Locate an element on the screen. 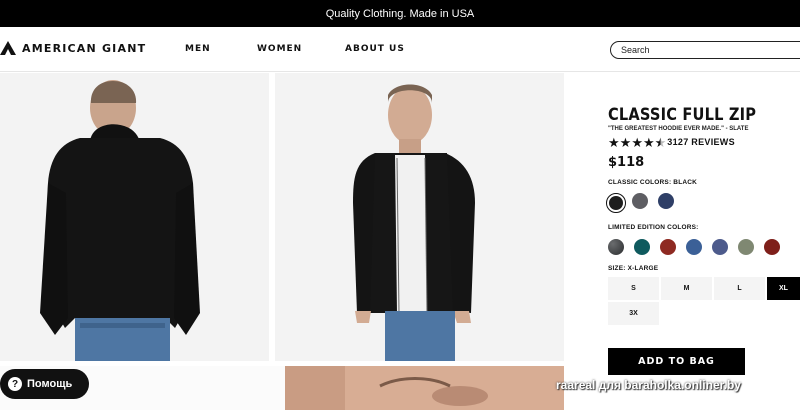 This screenshot has height=410, width=800. size-button-s: S is located at coordinates (633, 288).